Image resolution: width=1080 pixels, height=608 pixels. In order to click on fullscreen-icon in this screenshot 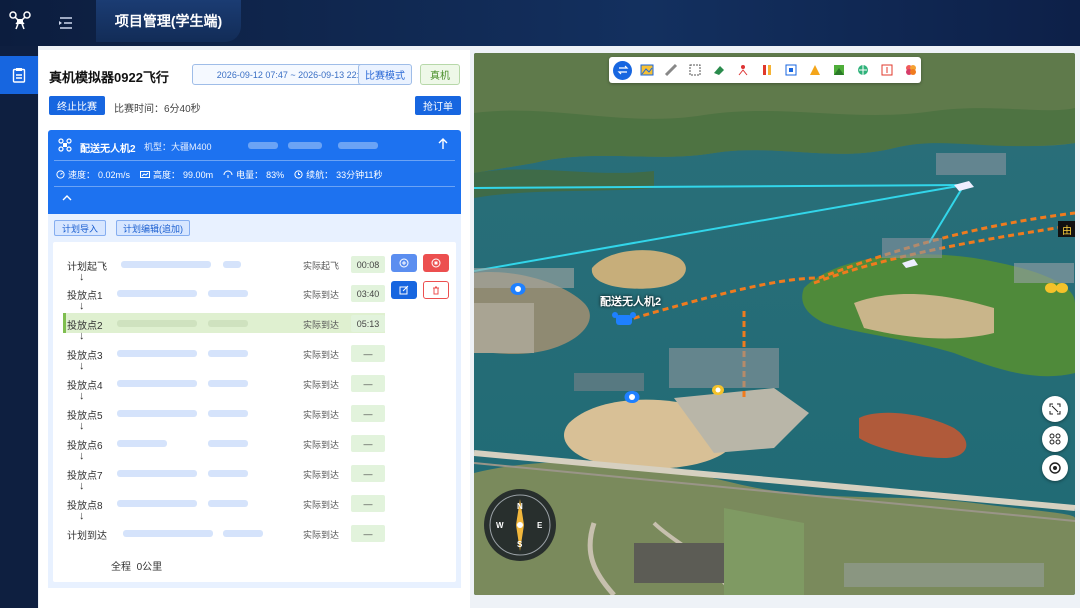, I will do `click(1055, 409)`.